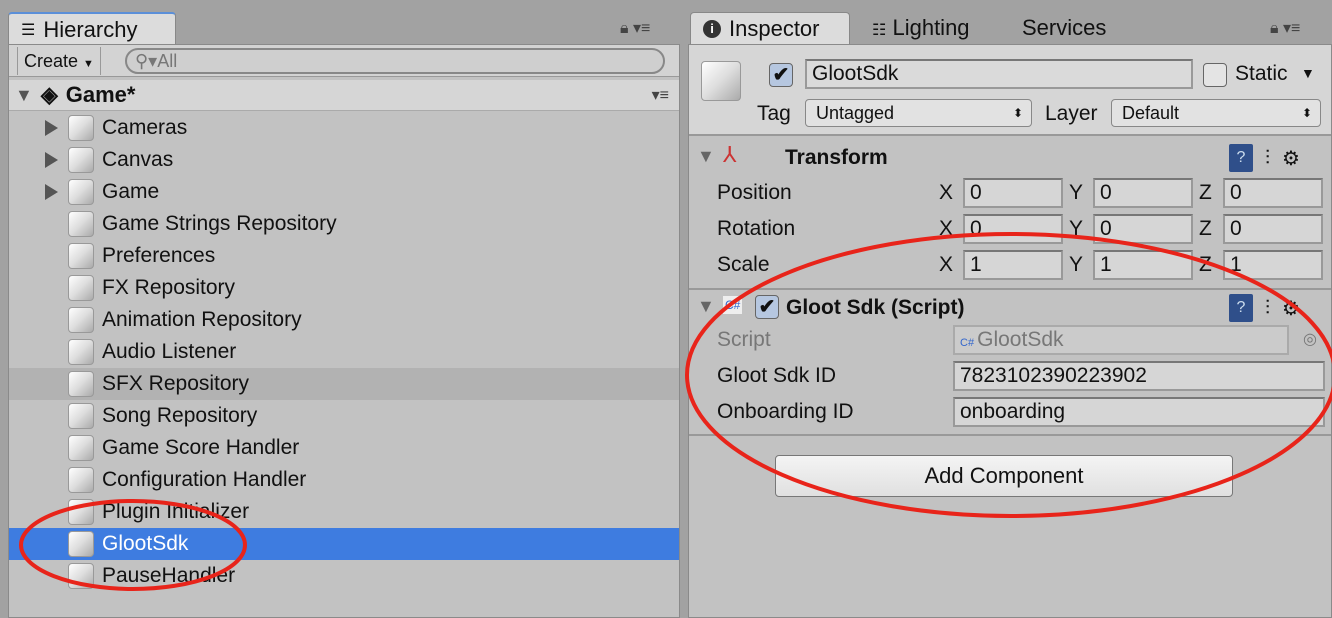  Describe the element at coordinates (133, 545) in the screenshot. I see `annotation-circle-hierarchy` at that location.